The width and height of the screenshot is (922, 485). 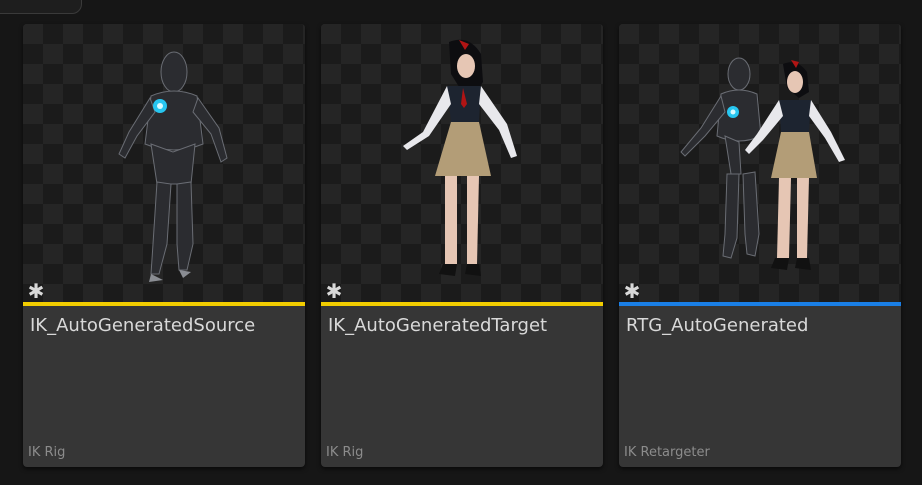 I want to click on asset-name: RTG_AutoGenerated, so click(x=717, y=325).